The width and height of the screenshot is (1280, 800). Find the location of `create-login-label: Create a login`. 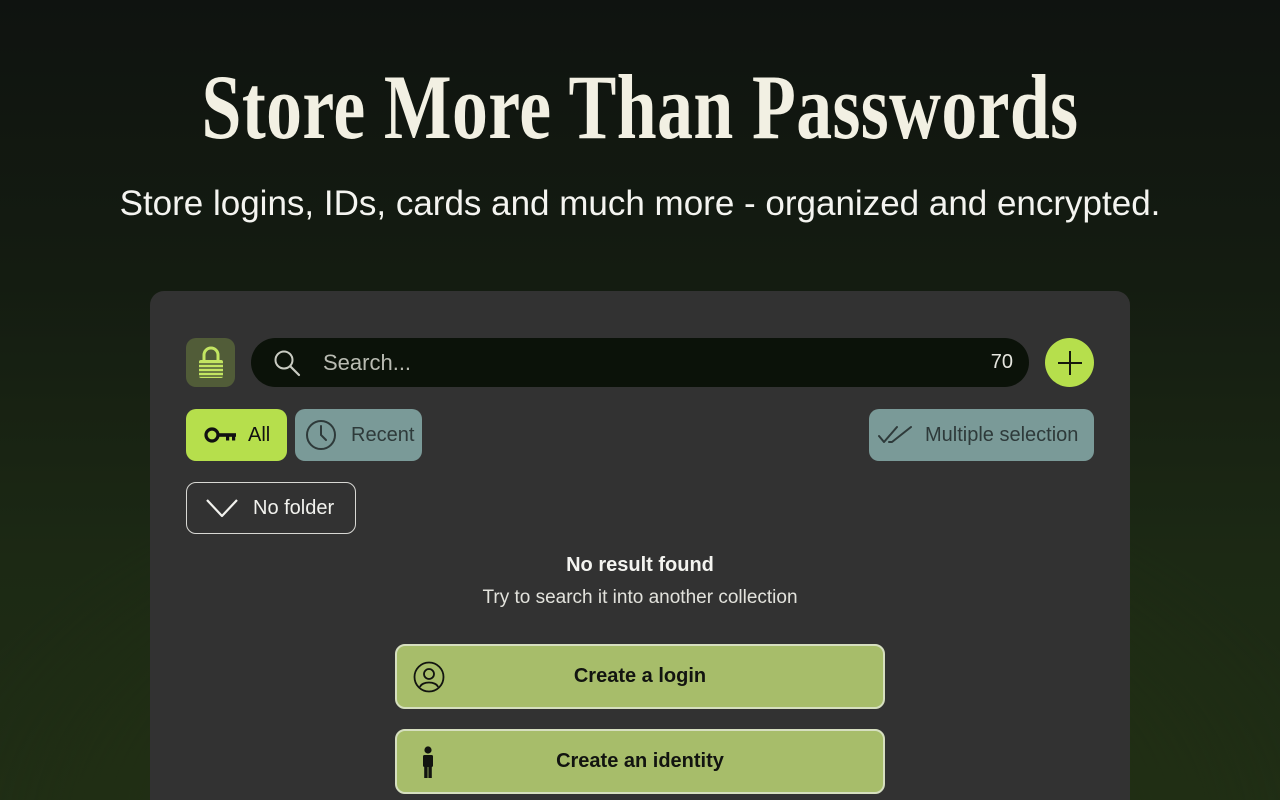

create-login-label: Create a login is located at coordinates (640, 676).